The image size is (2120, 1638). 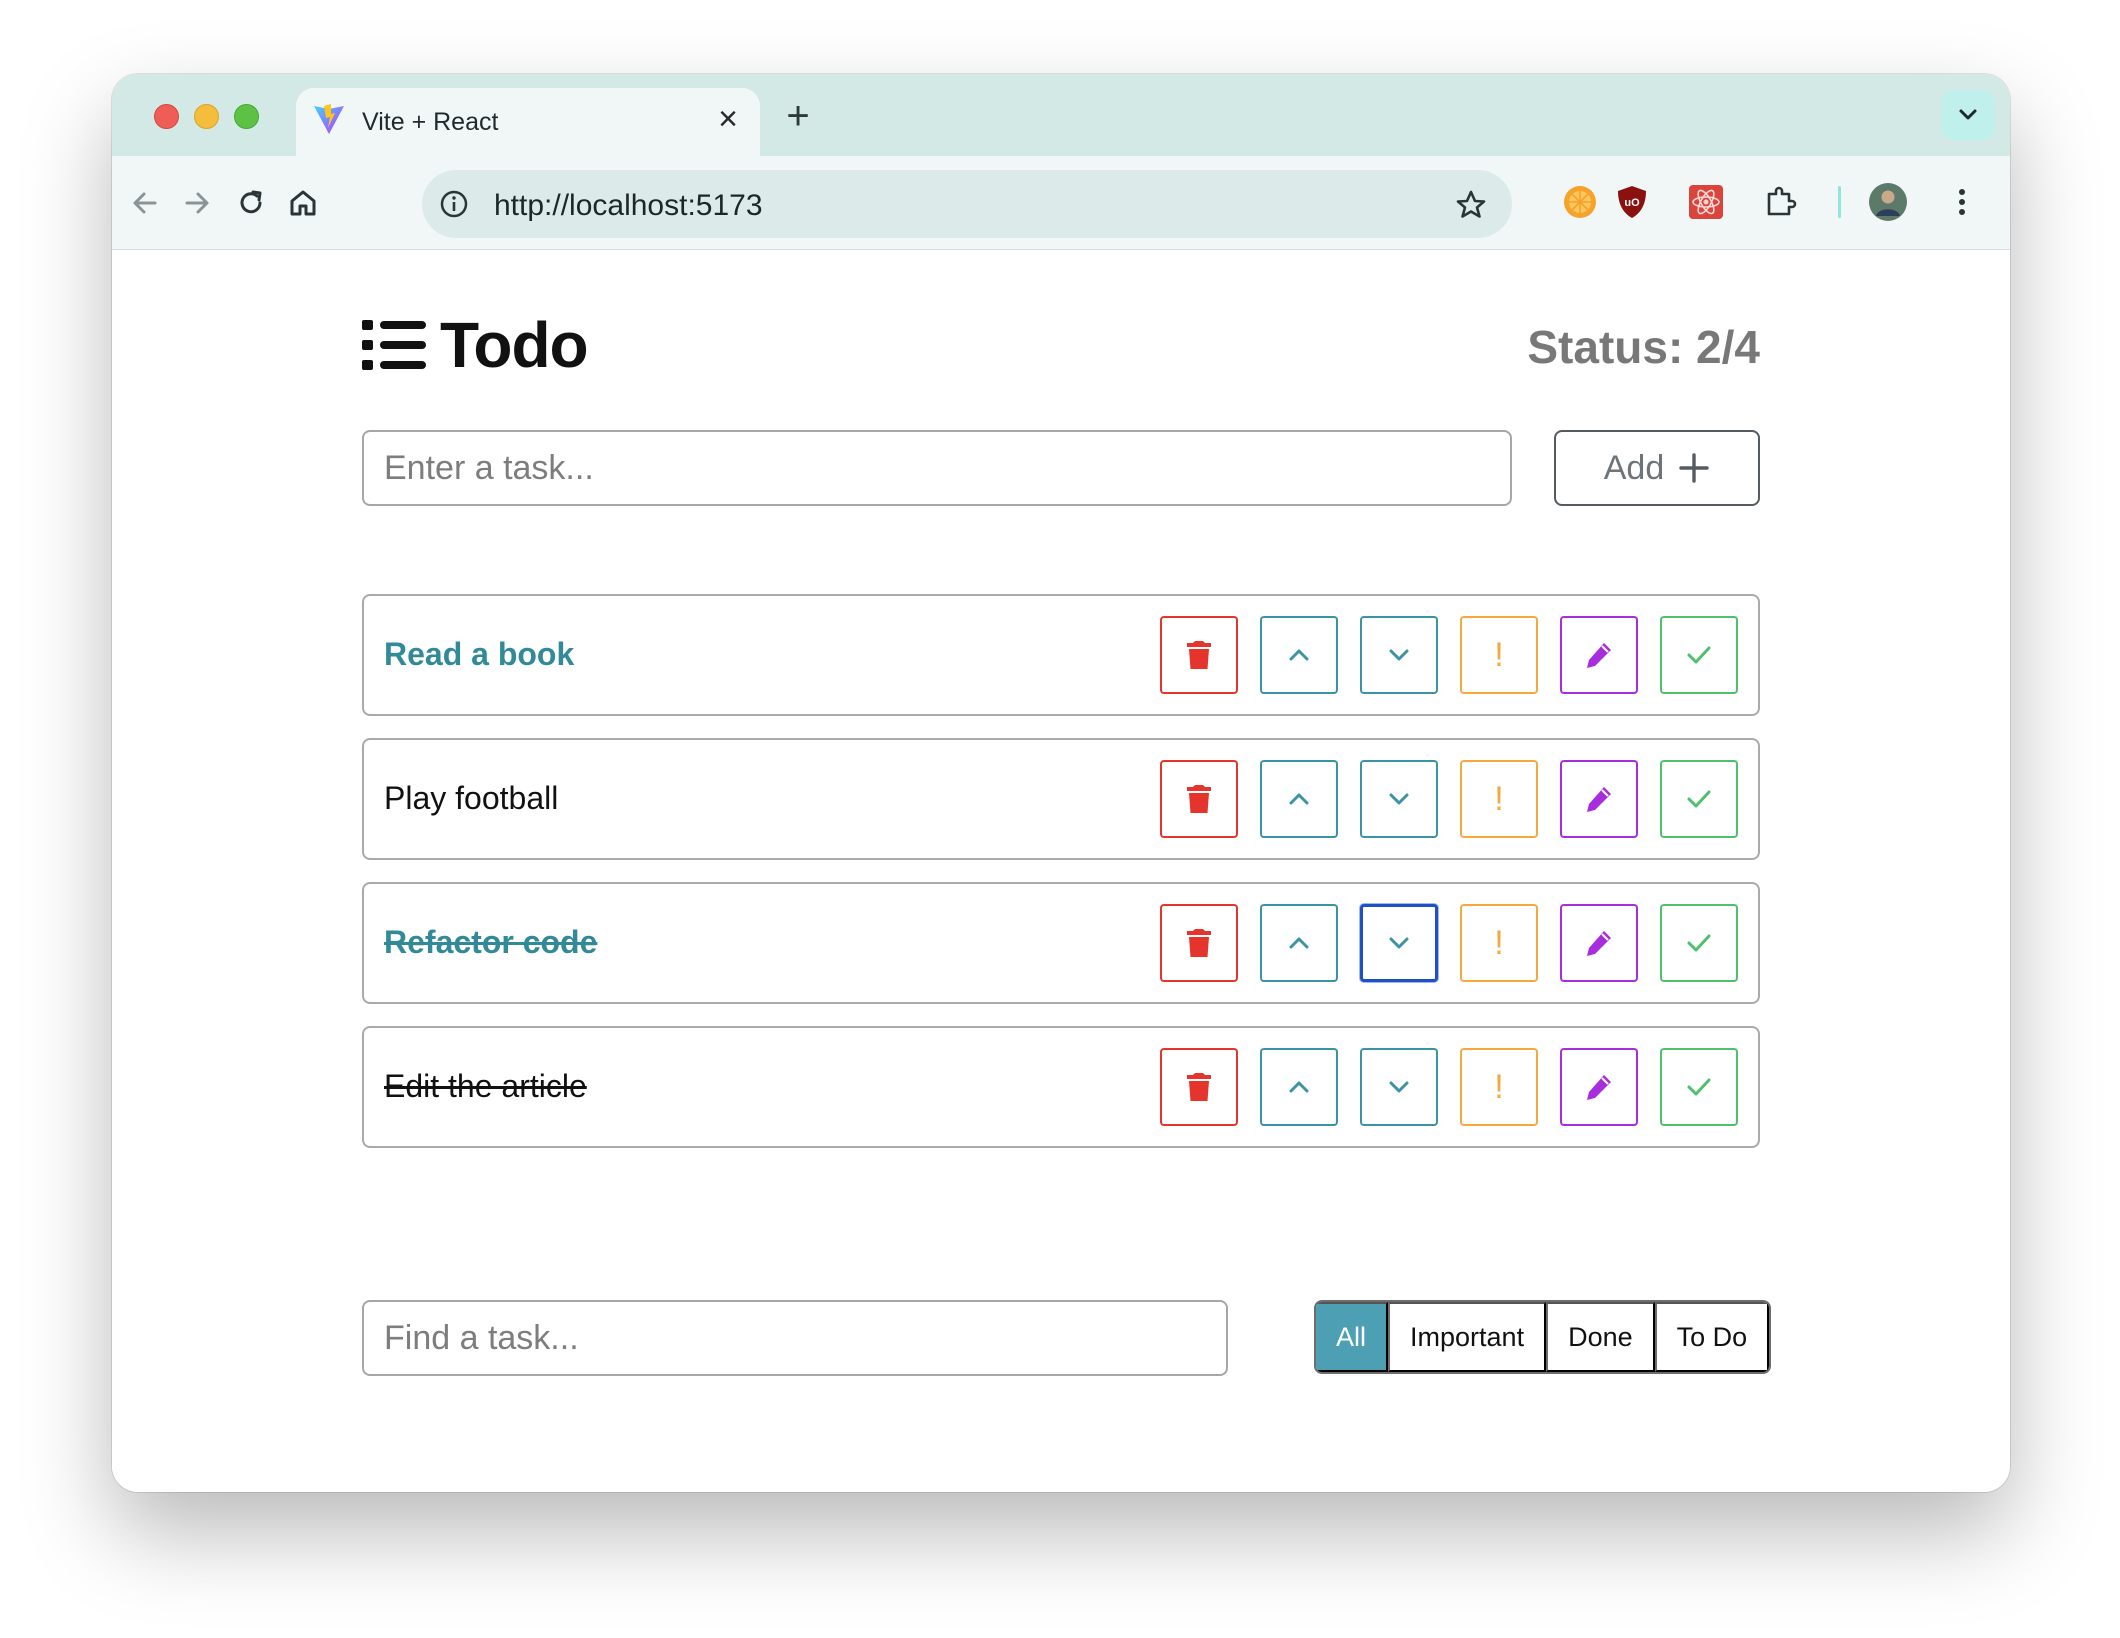 What do you see at coordinates (251, 203) in the screenshot?
I see `reload-icon` at bounding box center [251, 203].